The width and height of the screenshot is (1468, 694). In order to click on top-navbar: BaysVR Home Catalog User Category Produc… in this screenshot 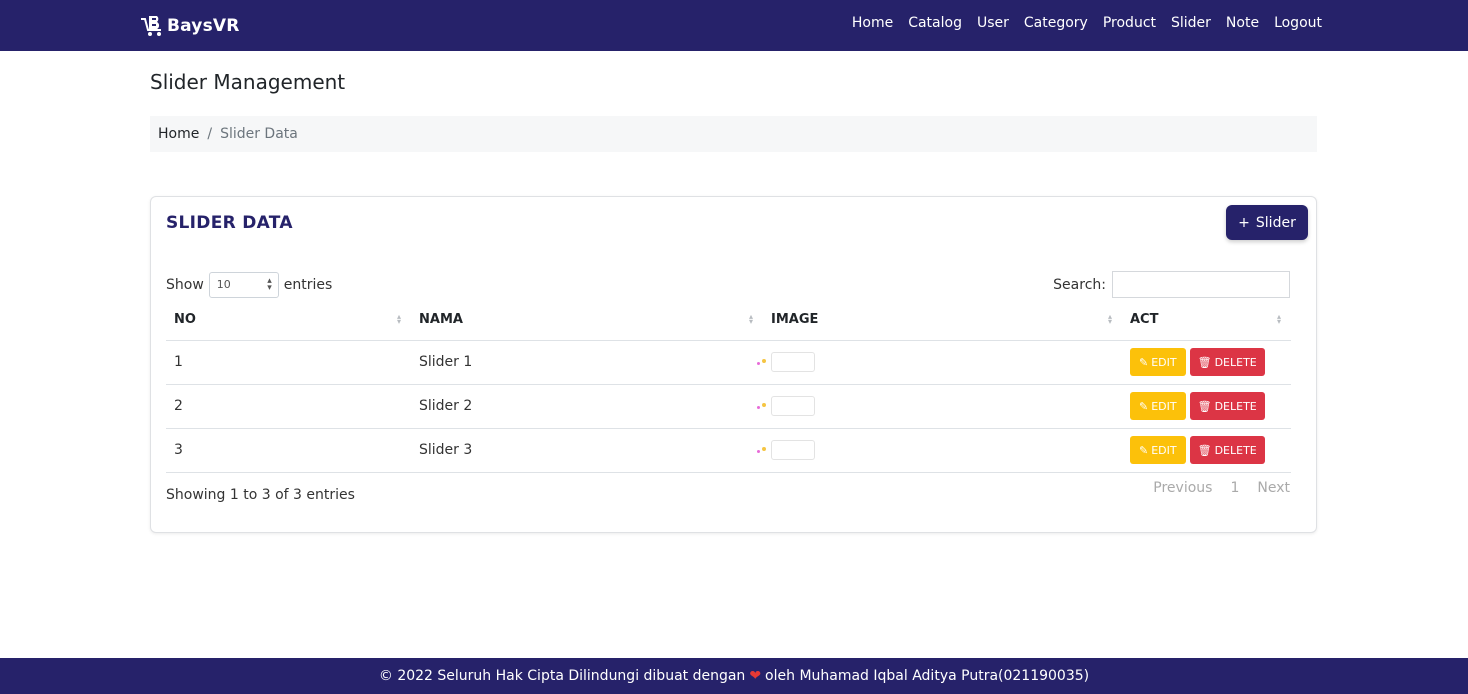, I will do `click(734, 25)`.